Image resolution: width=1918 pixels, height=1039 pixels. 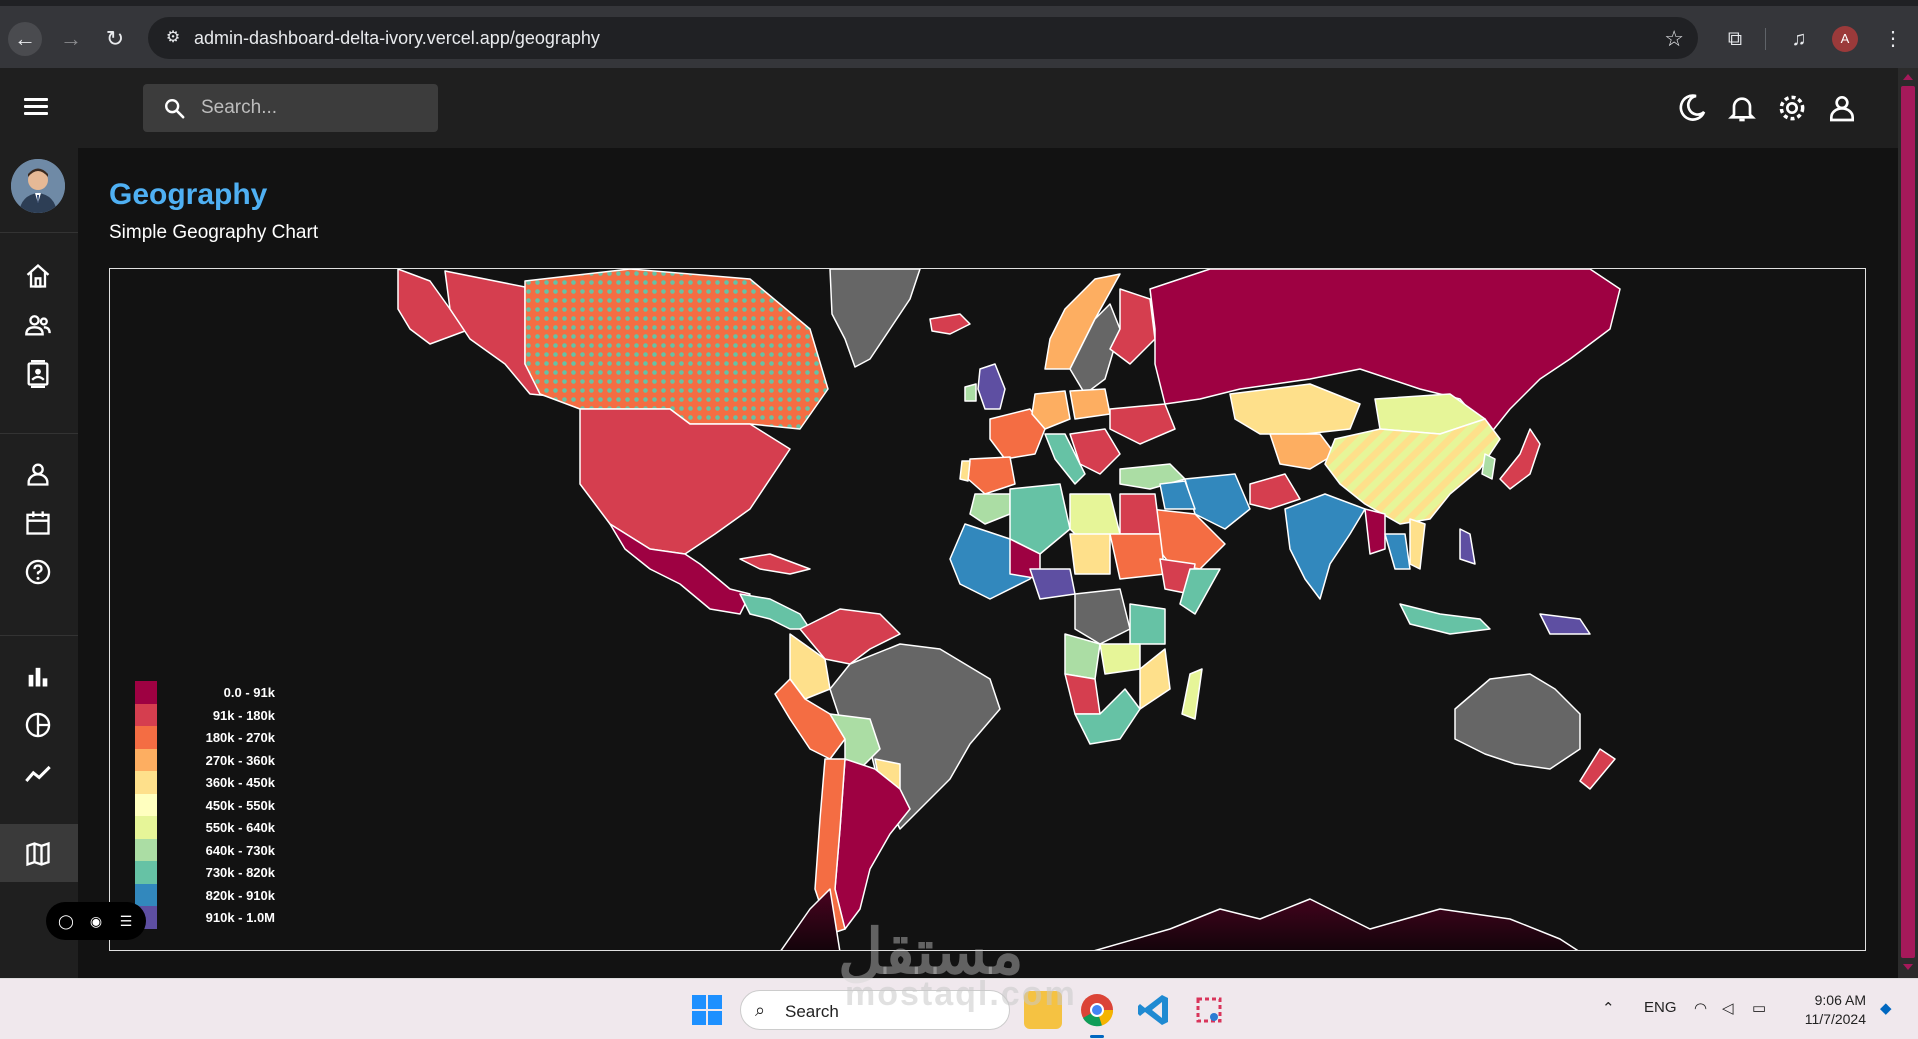 What do you see at coordinates (676, 349) in the screenshot?
I see `country-canada` at bounding box center [676, 349].